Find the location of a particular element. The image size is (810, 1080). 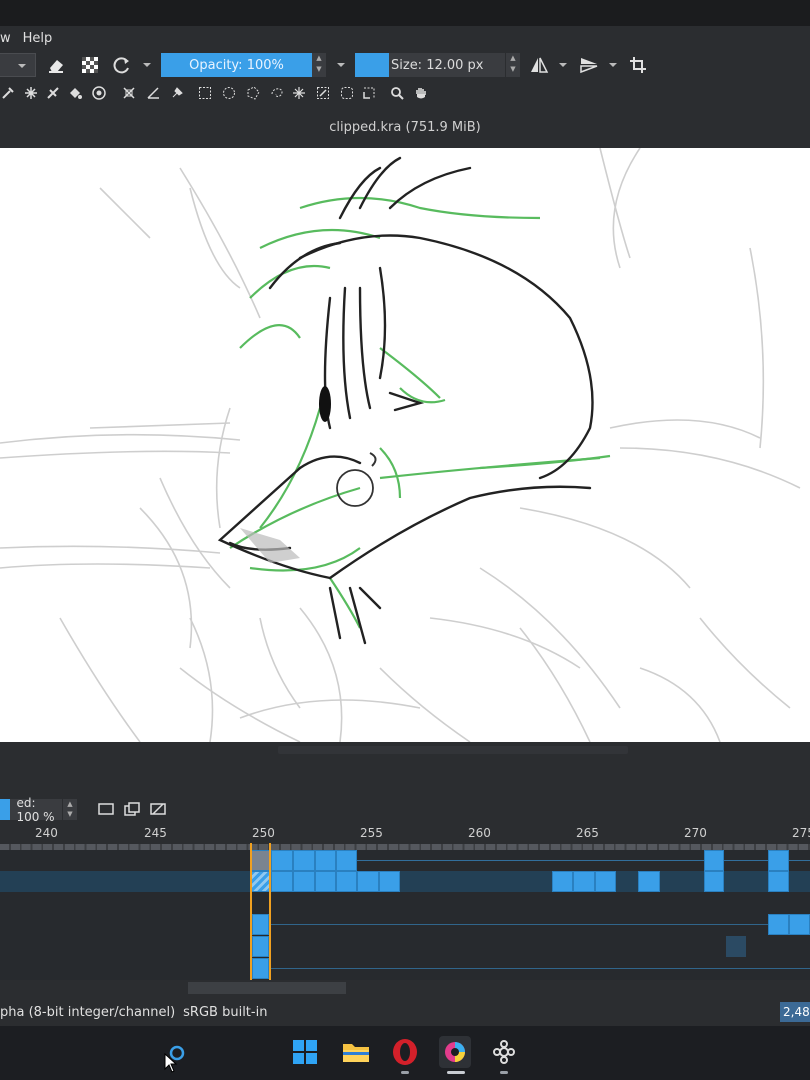

ruler-label: 245 is located at coordinates (155, 833).